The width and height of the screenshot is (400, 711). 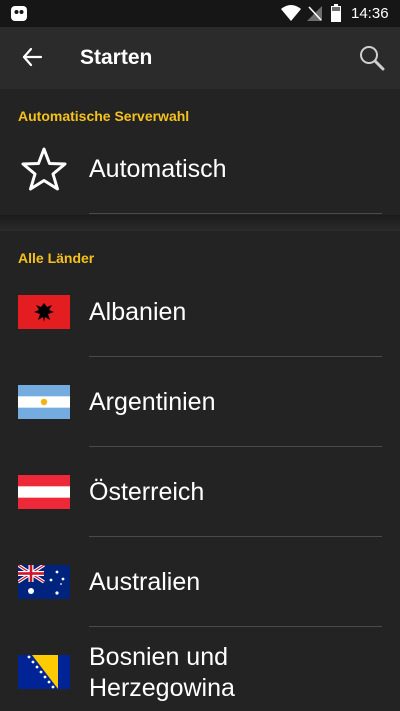 What do you see at coordinates (291, 13) in the screenshot?
I see `wifi-icon` at bounding box center [291, 13].